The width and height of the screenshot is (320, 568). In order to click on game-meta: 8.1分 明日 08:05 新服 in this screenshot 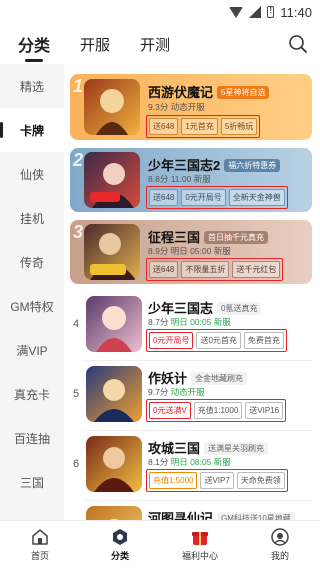, I will do `click(189, 462)`.